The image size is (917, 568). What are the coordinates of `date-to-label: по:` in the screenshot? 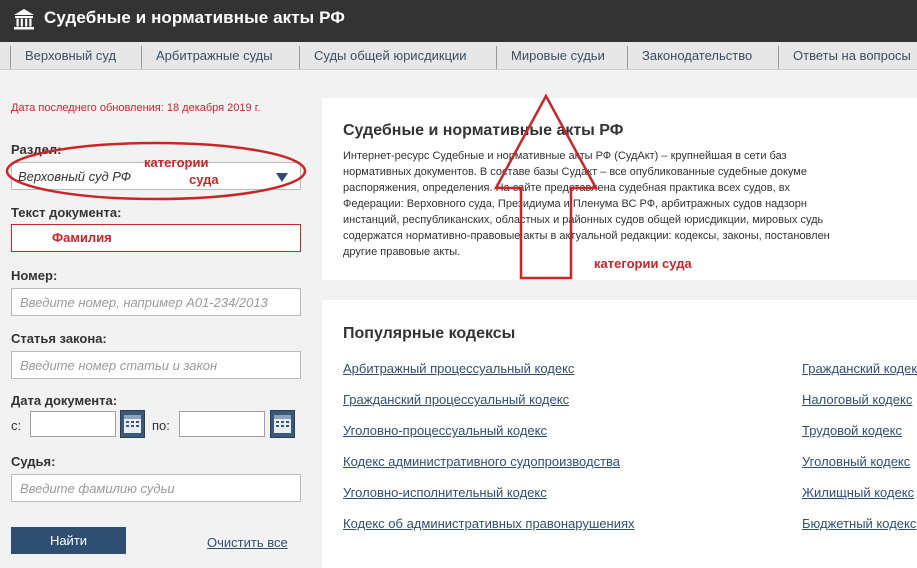 It's located at (161, 425).